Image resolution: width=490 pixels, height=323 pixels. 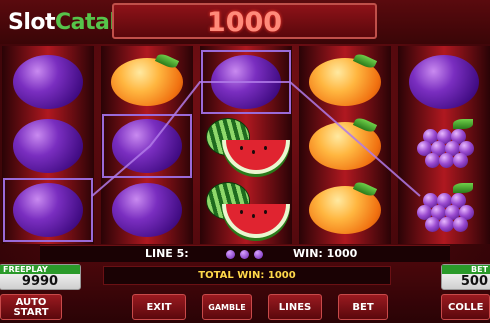 I want to click on auto-start-button: AUTO START, so click(x=31, y=307).